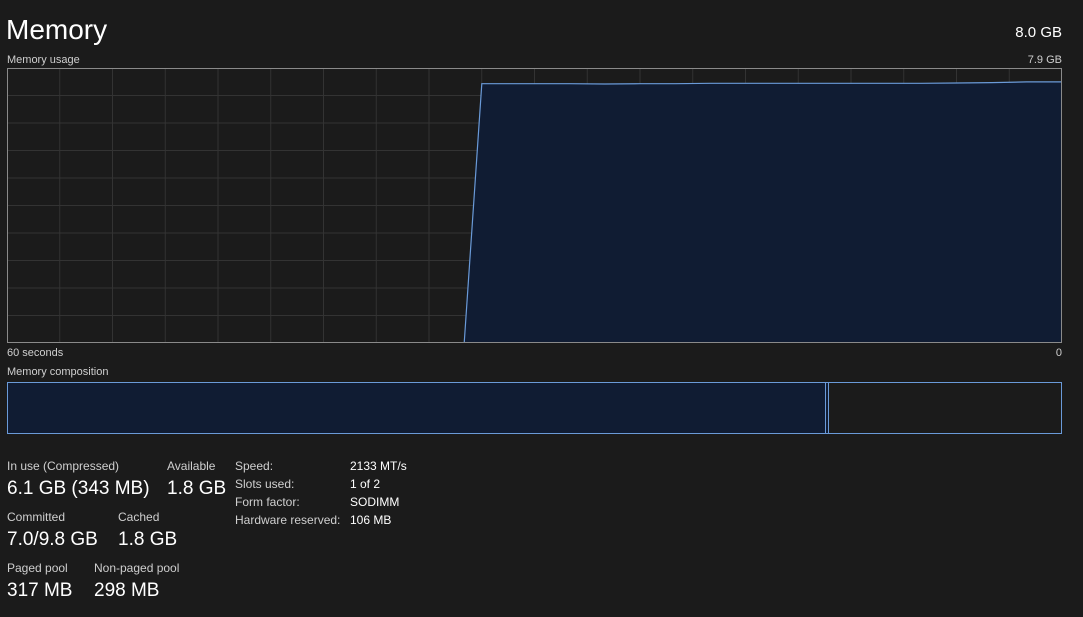 The width and height of the screenshot is (1083, 617). Describe the element at coordinates (254, 466) in the screenshot. I see `speed-label: Speed:` at that location.